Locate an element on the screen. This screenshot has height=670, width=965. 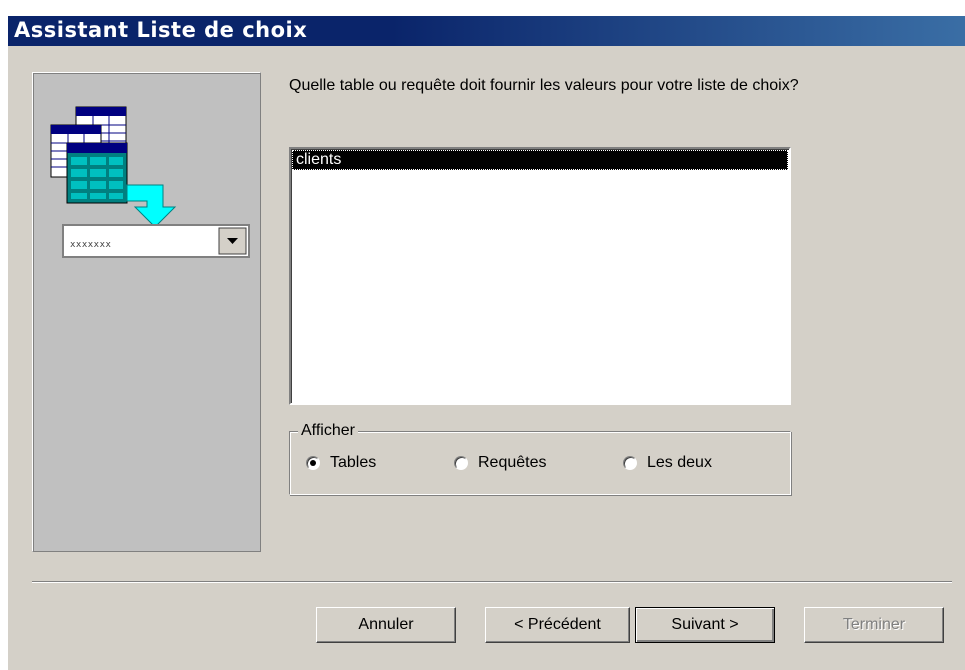
radio-queries: Requêtes is located at coordinates (500, 463).